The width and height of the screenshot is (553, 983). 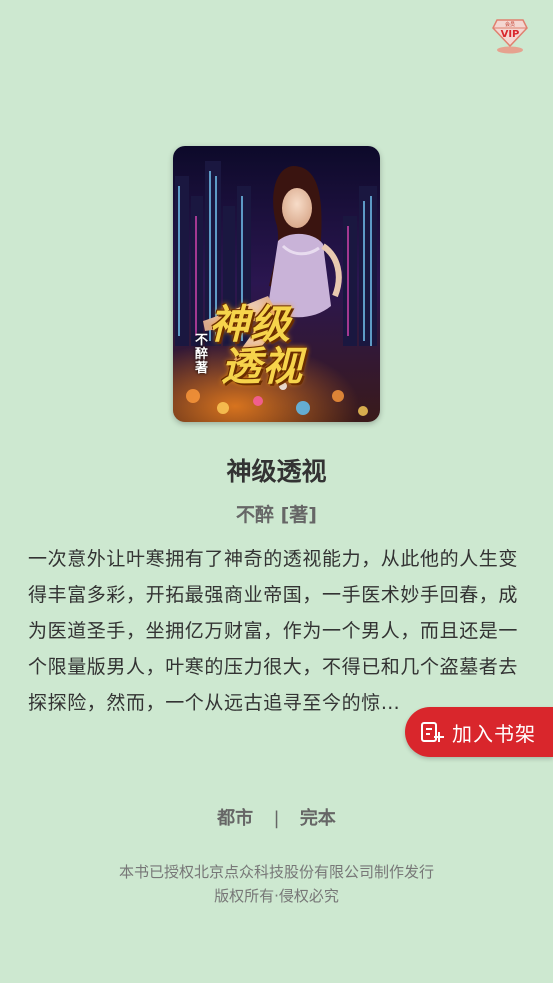 I want to click on add-to-shelf-button: 加入书架, so click(x=479, y=732).